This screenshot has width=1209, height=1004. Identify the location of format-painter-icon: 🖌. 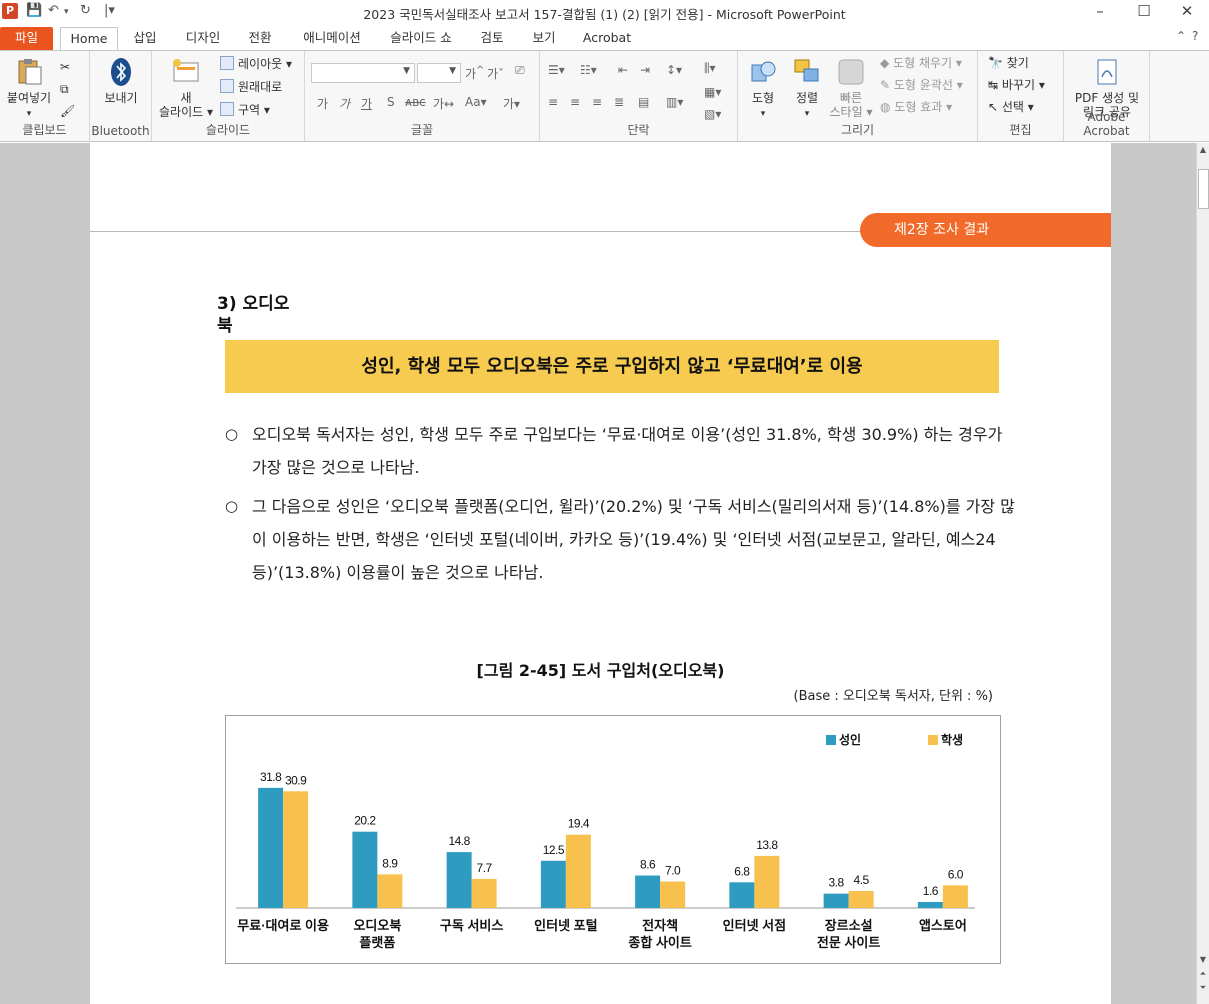
(67, 111).